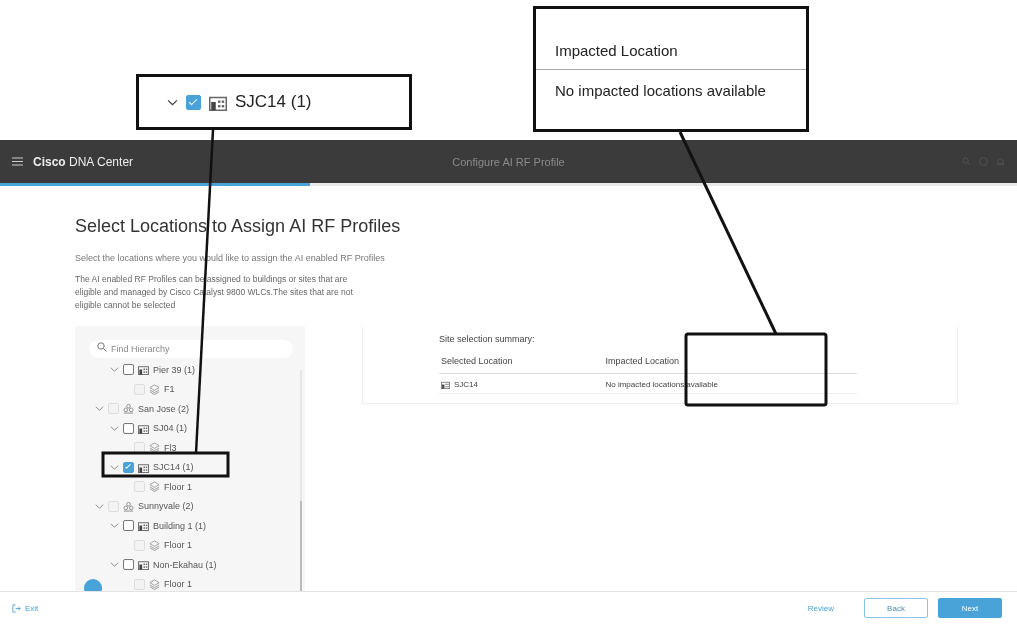 This screenshot has width=1017, height=624. I want to click on page-title: Select Locations to Assign AI RF Profiles, so click(238, 226).